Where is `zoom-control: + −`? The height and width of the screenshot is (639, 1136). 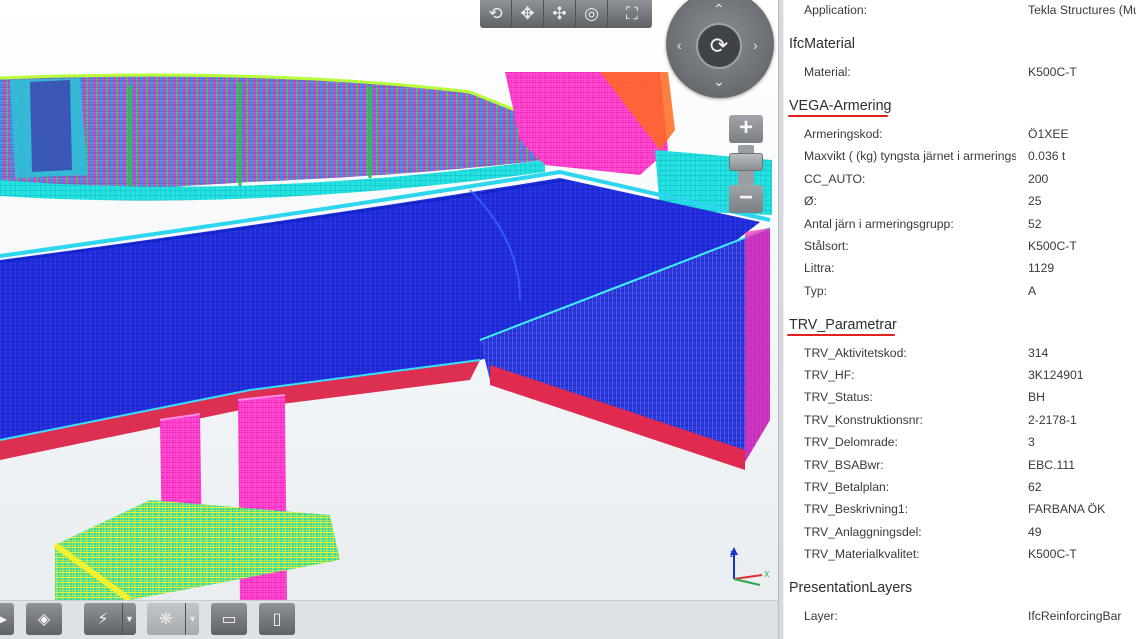
zoom-control: + − is located at coordinates (746, 165).